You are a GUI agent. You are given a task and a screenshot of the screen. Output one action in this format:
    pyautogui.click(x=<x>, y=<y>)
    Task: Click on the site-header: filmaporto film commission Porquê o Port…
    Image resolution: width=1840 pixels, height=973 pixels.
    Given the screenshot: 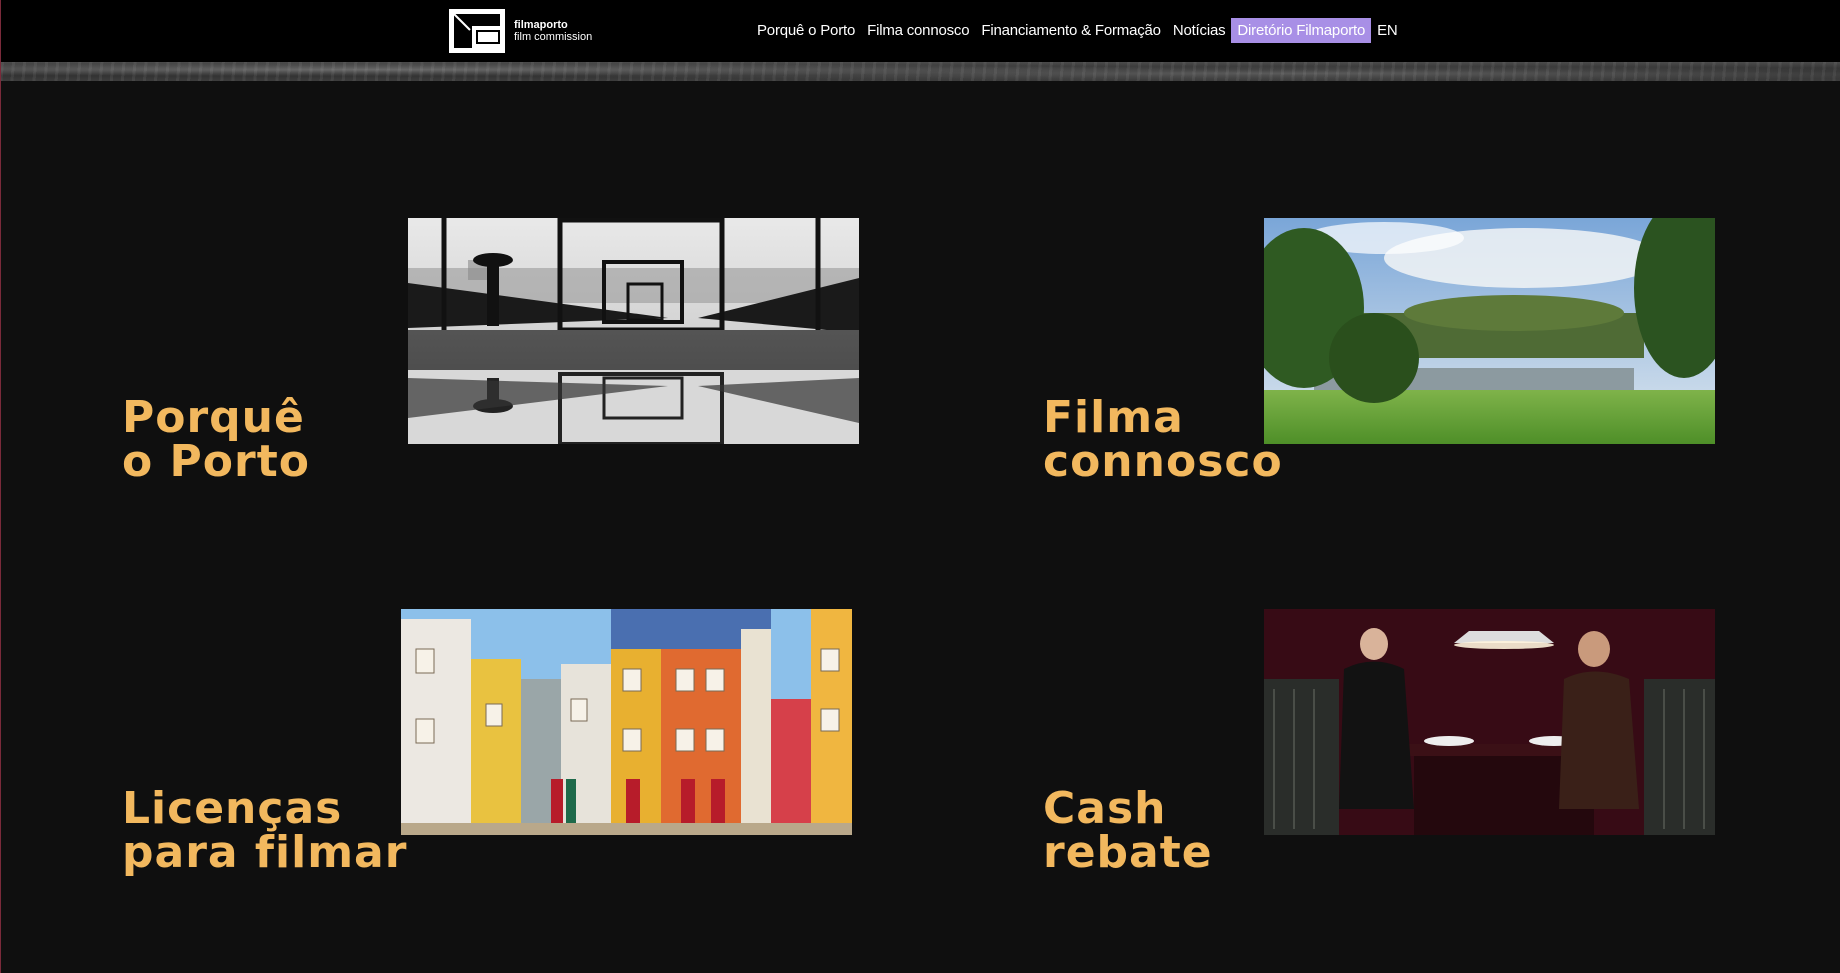 What is the action you would take?
    pyautogui.click(x=920, y=31)
    